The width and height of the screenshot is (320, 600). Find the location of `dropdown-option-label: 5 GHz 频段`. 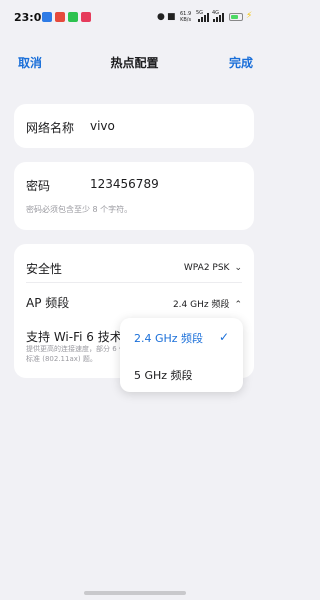

dropdown-option-label: 5 GHz 频段 is located at coordinates (163, 375).